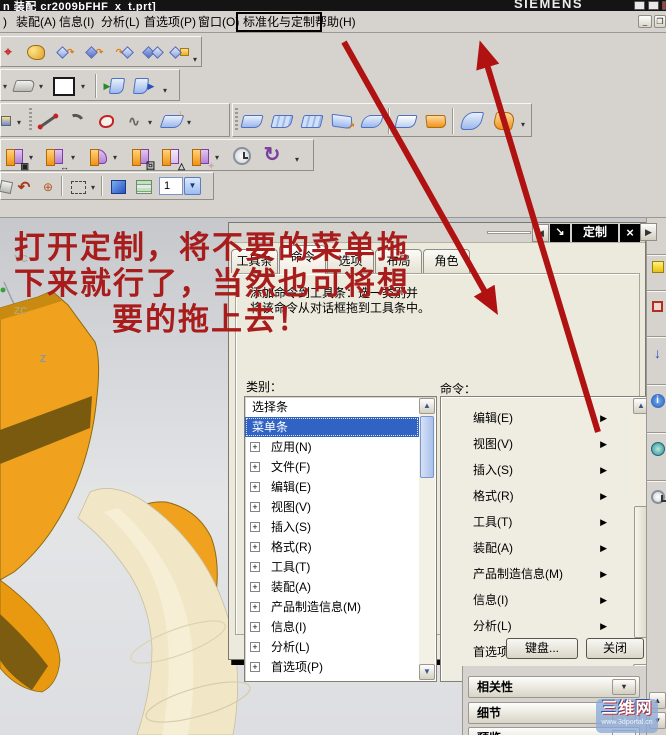 The width and height of the screenshot is (666, 735). I want to click on datum-csys-icon: ⌖, so click(10, 52).